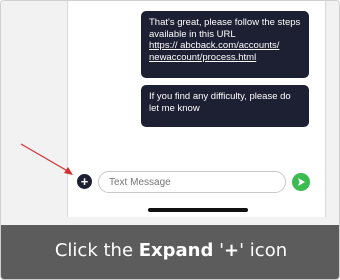  I want to click on instruction-caption: Click the Expand '+' icon, so click(171, 250).